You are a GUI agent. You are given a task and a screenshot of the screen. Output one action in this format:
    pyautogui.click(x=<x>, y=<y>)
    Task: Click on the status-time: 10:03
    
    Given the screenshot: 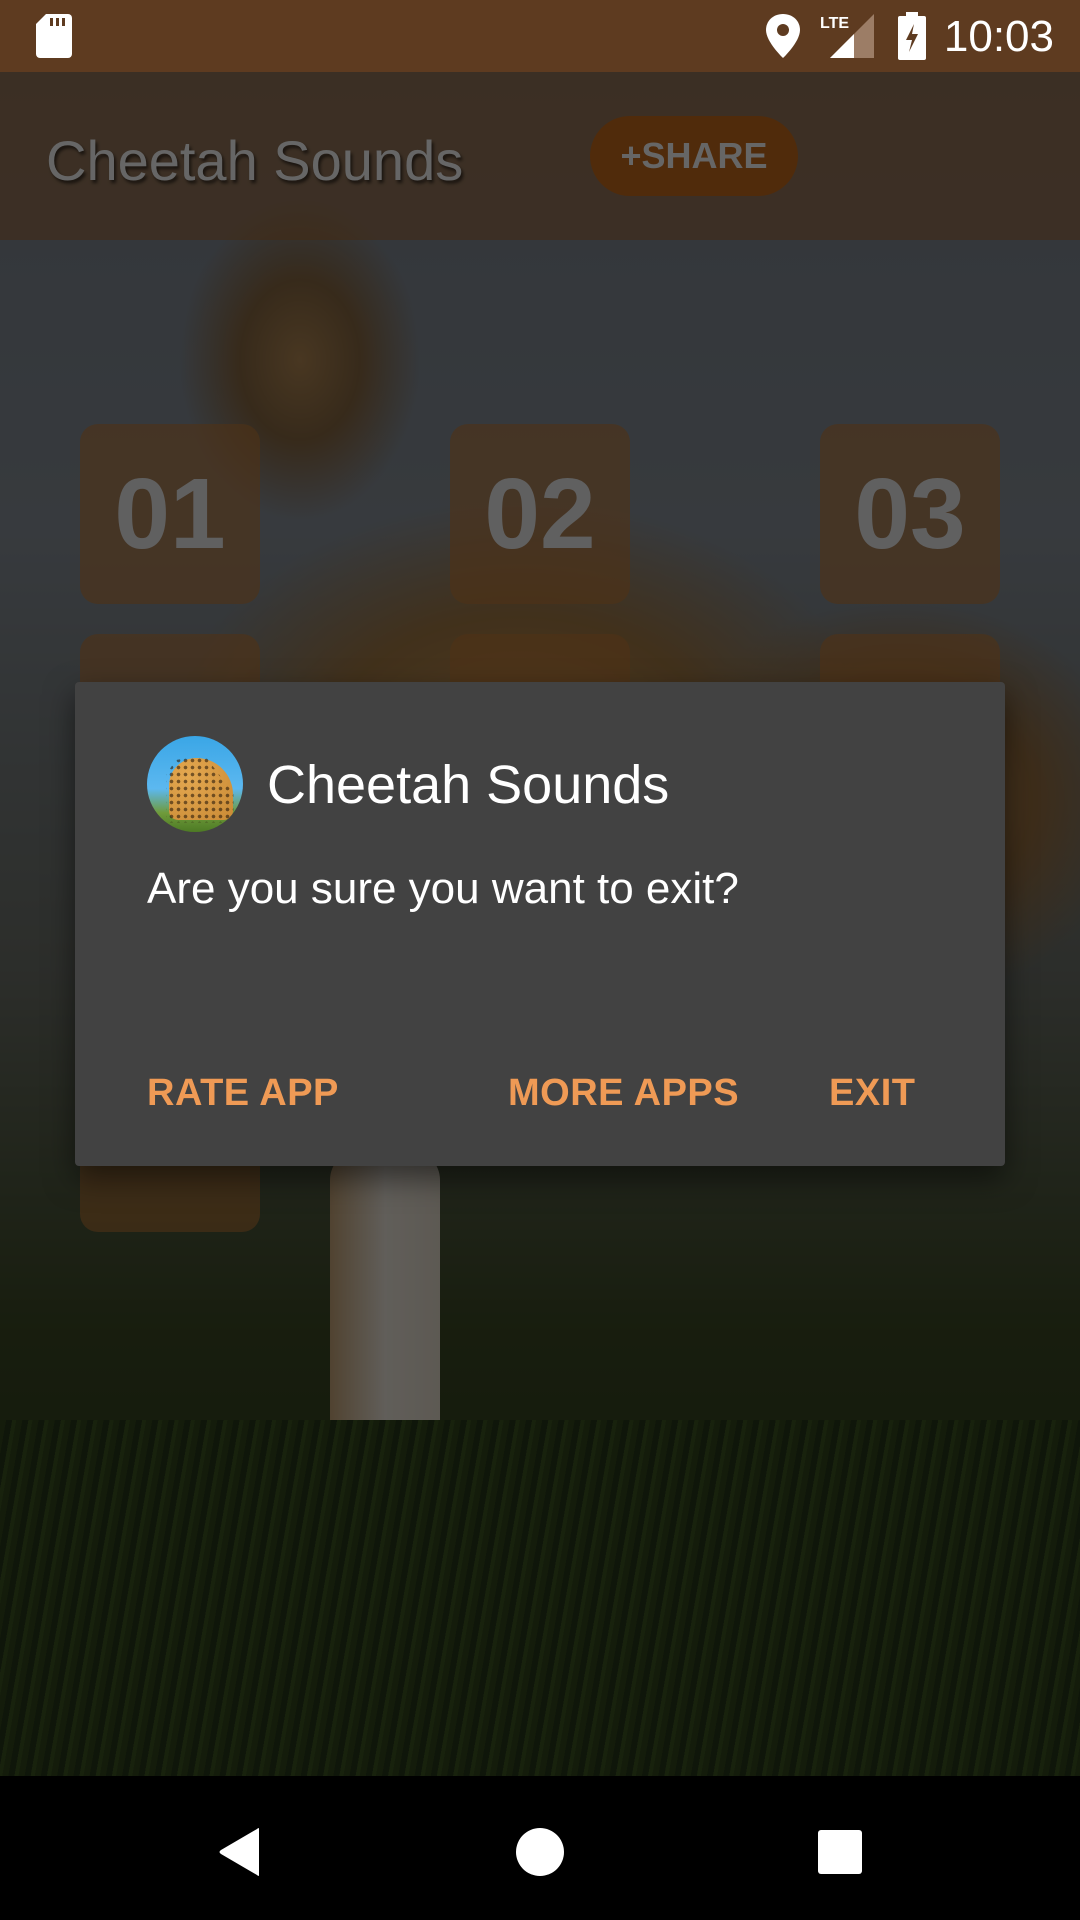 What is the action you would take?
    pyautogui.click(x=998, y=36)
    